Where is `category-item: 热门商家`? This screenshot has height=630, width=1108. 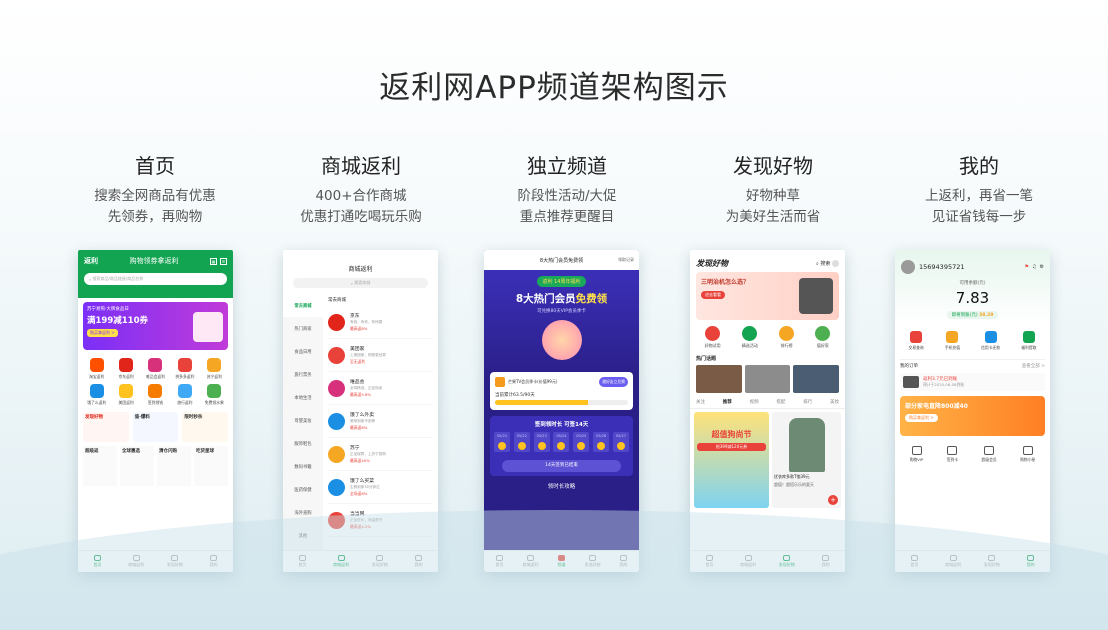 category-item: 热门商家 is located at coordinates (303, 328).